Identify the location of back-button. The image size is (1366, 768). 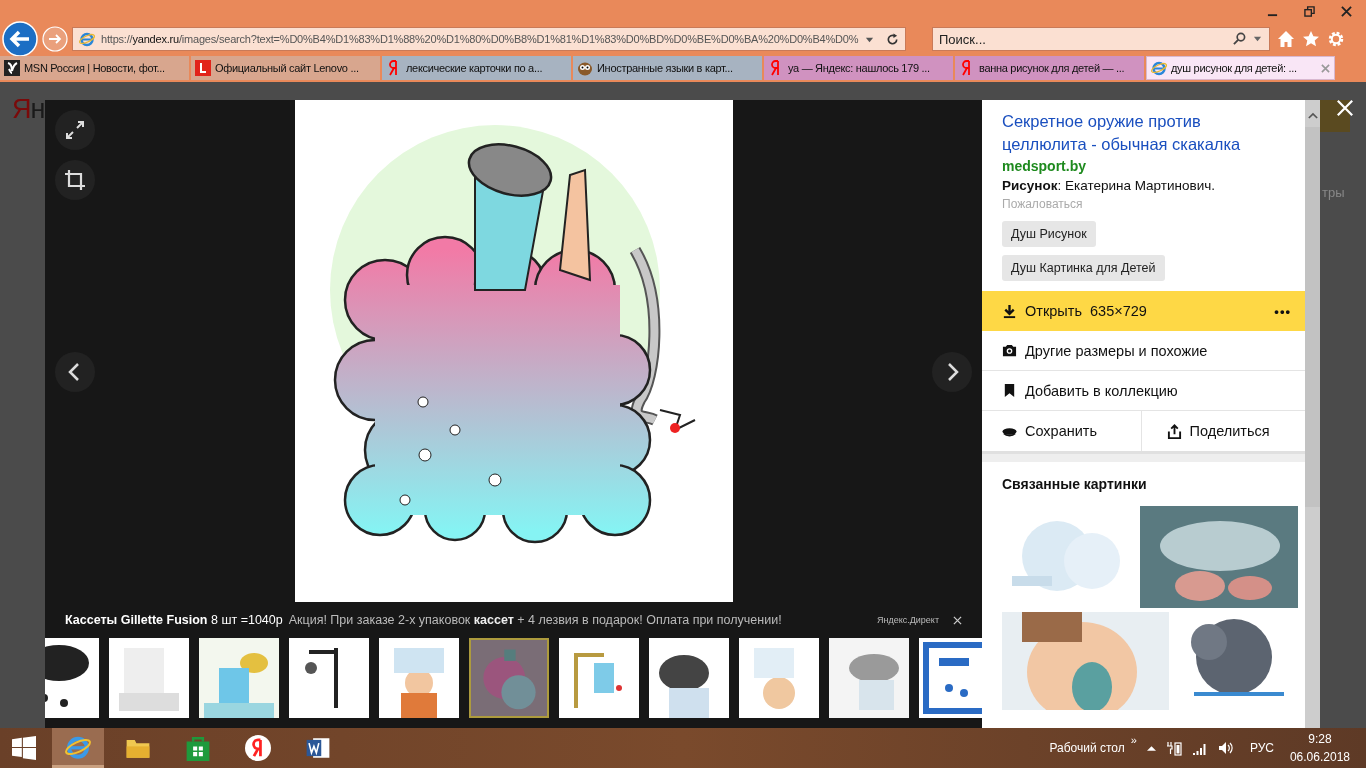
(20, 39).